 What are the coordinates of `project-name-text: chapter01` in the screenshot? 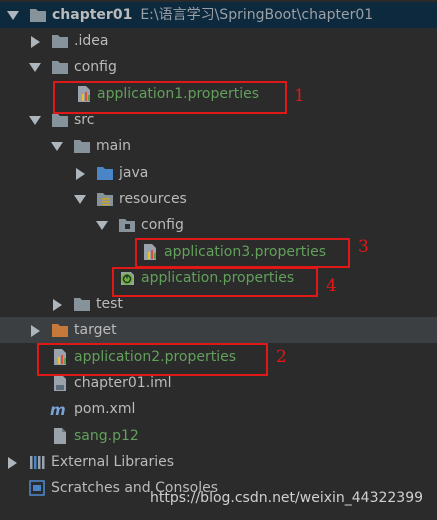 It's located at (92, 15).